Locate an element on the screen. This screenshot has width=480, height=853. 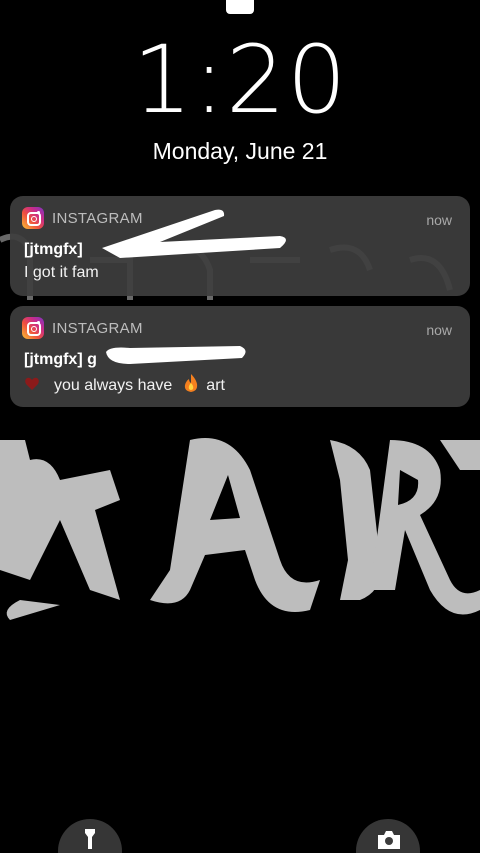
clock-time: 1:20 is located at coordinates (240, 80).